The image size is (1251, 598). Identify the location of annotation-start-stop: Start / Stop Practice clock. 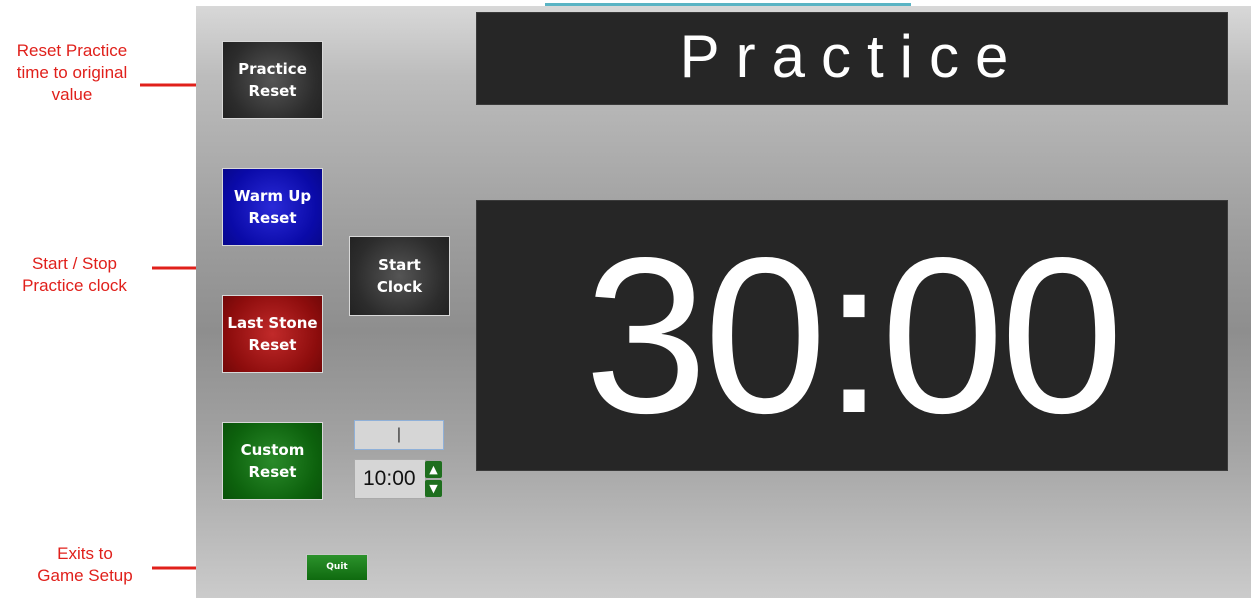
(74, 274).